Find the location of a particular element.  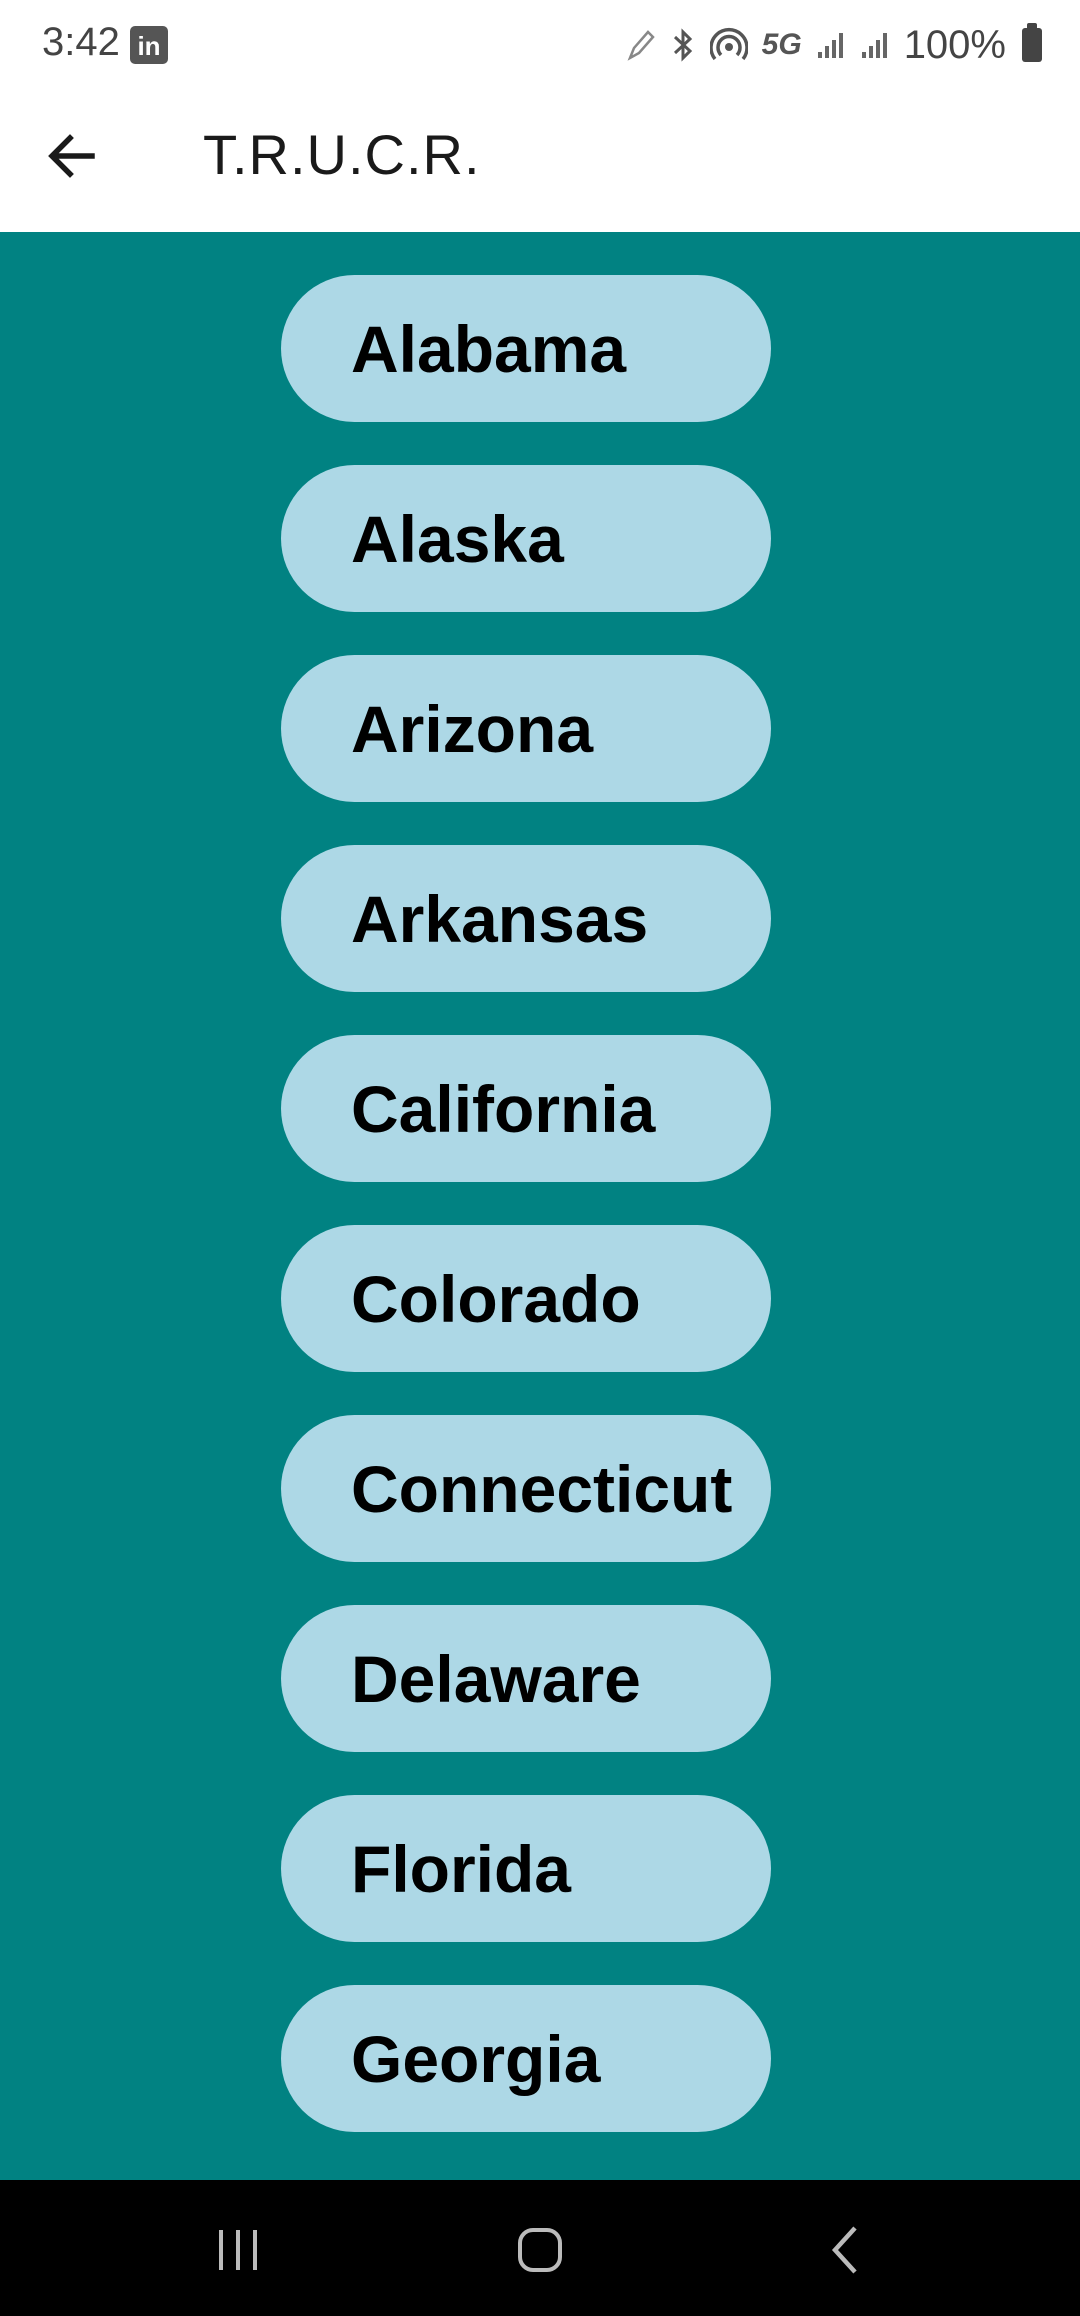

back-button is located at coordinates (72, 156).